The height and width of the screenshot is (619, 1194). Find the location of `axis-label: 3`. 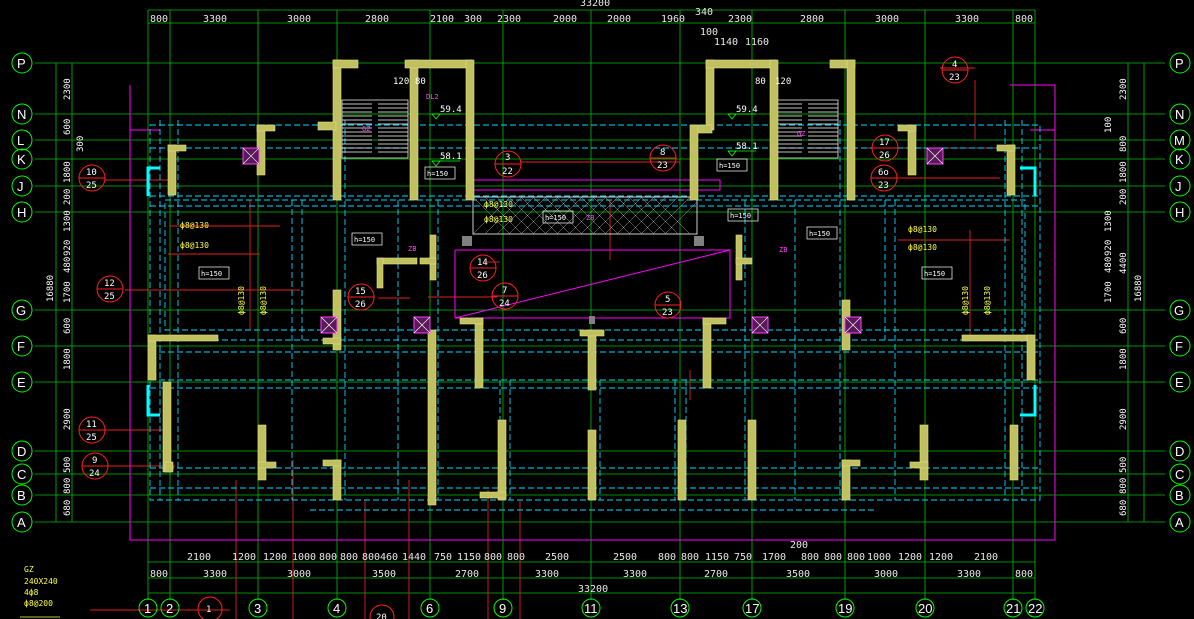

axis-label: 3 is located at coordinates (257, 608).